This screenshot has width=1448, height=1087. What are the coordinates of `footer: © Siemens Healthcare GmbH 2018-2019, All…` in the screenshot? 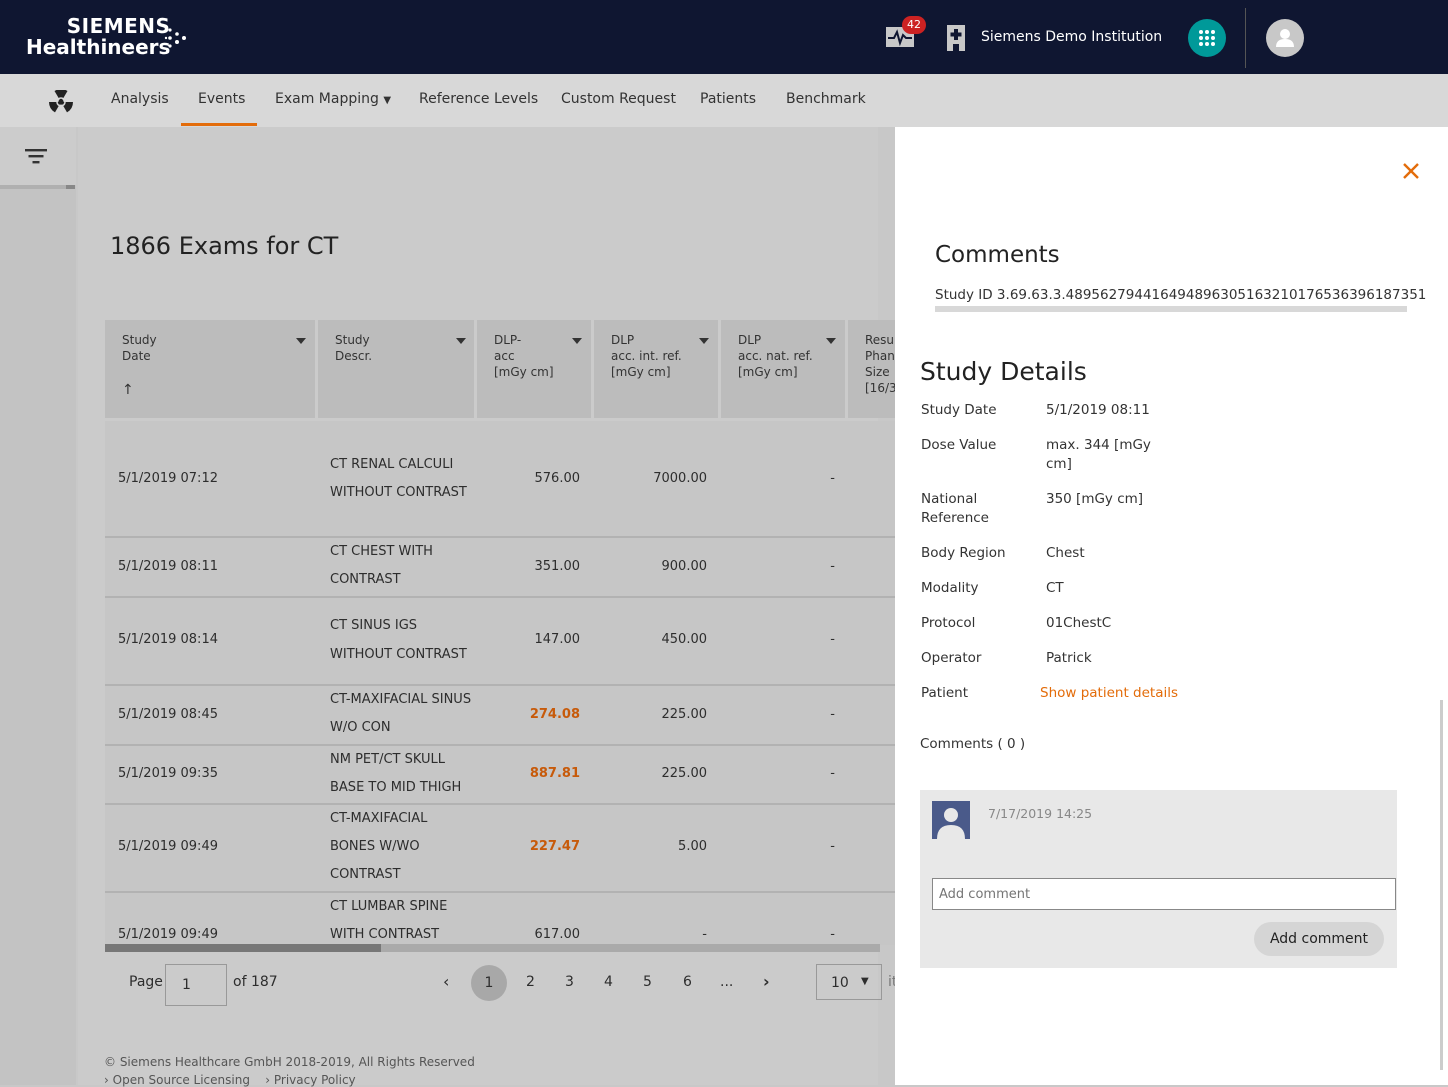 It's located at (289, 1071).